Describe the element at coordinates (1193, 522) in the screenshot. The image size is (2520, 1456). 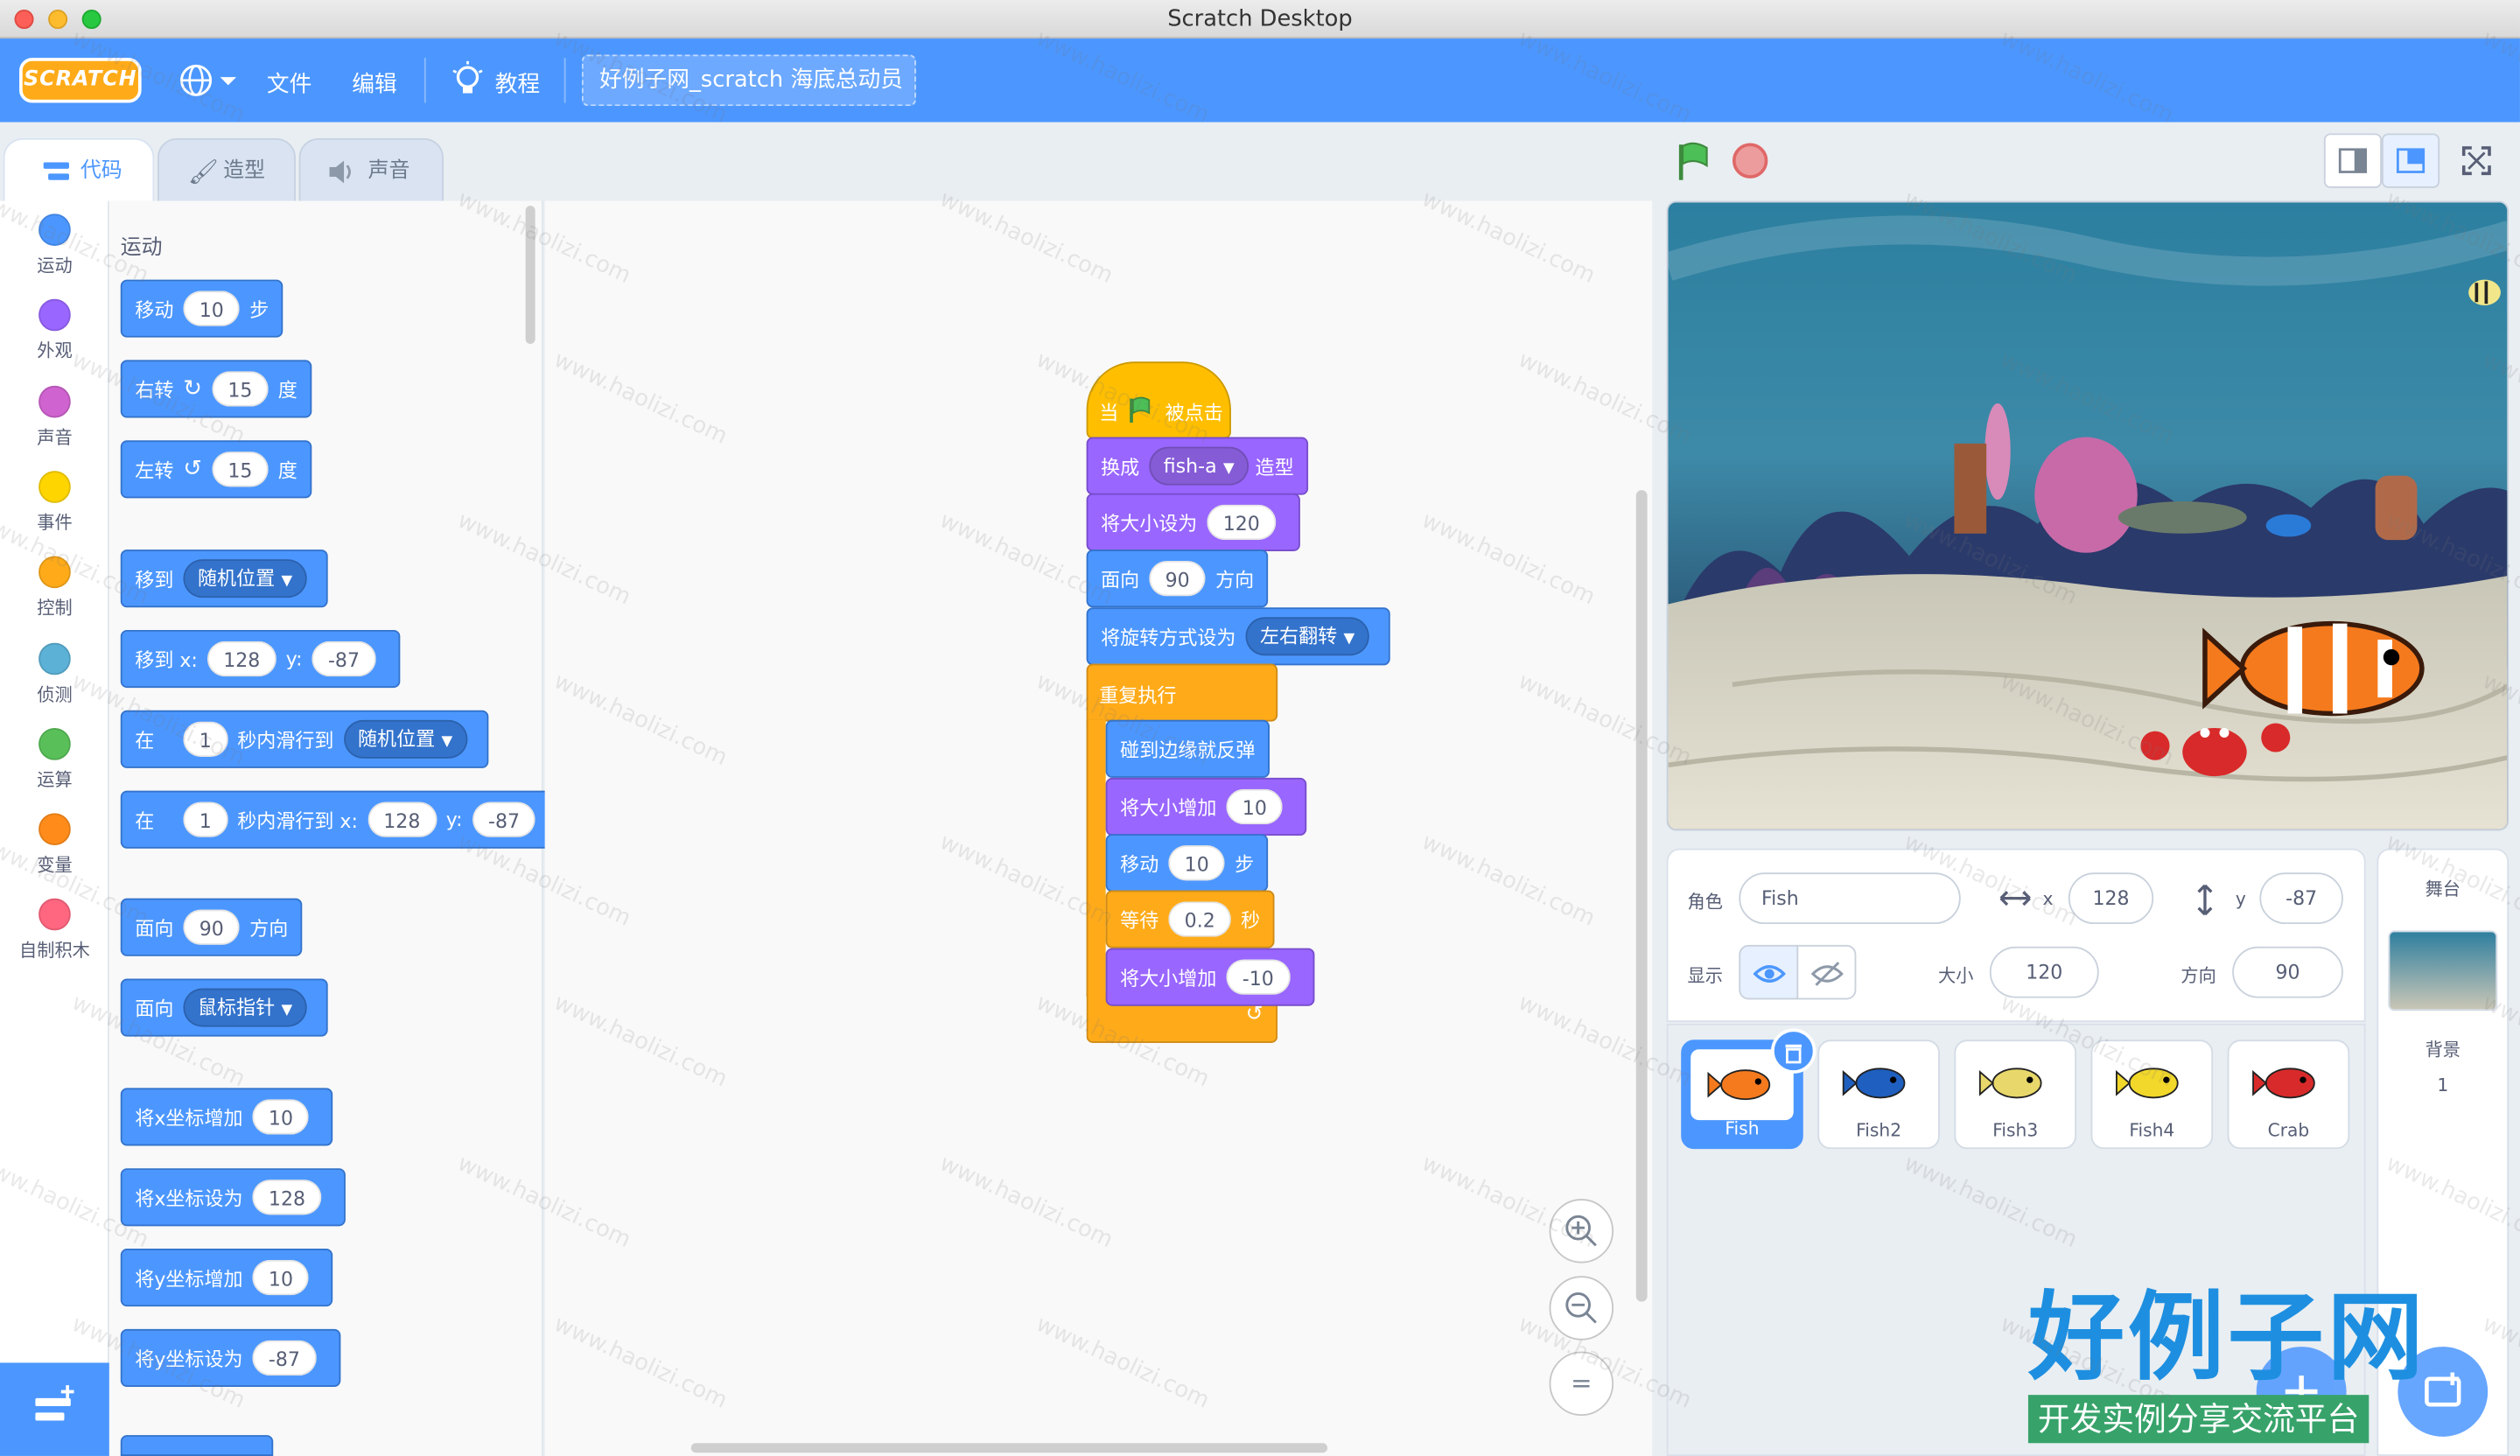
I see `set-size-block: 将大小设为 120` at that location.